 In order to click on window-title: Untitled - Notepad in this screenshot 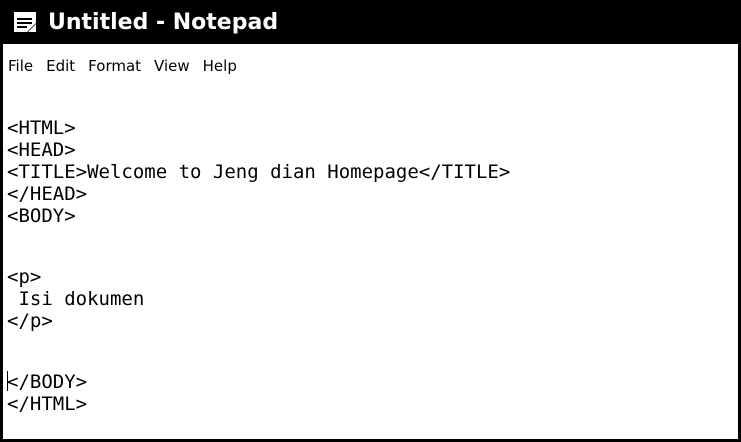, I will do `click(163, 22)`.